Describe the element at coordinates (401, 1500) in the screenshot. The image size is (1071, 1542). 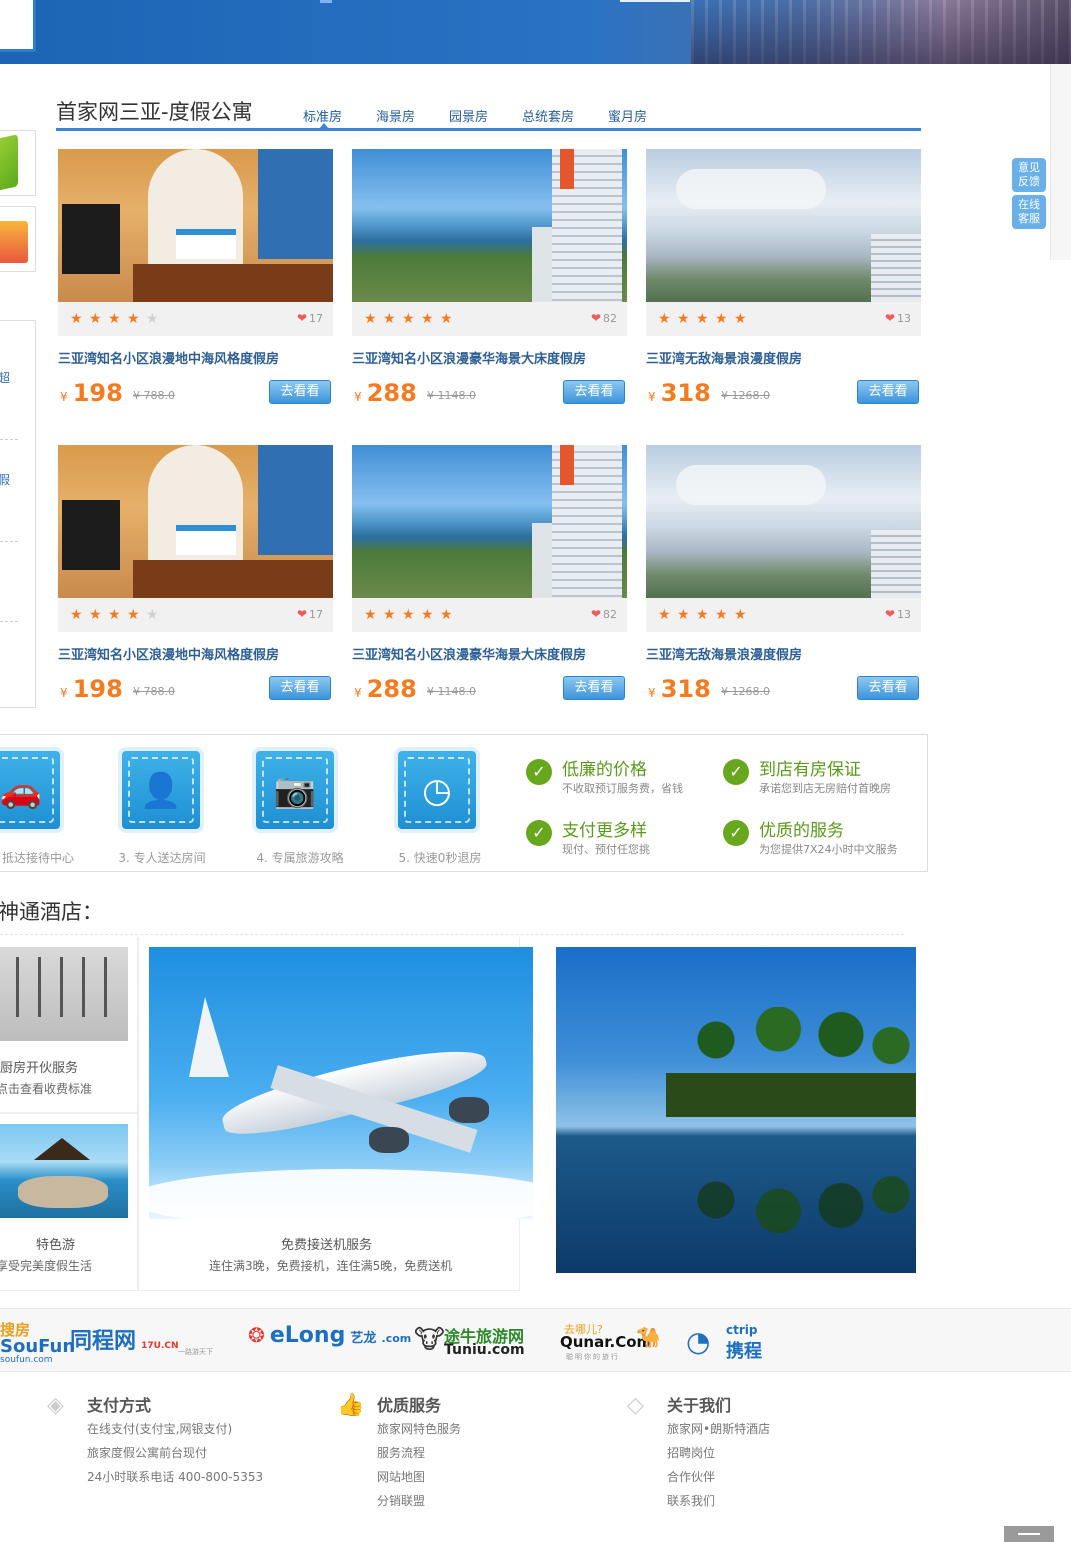
I see `footer-link: 分销联盟` at that location.